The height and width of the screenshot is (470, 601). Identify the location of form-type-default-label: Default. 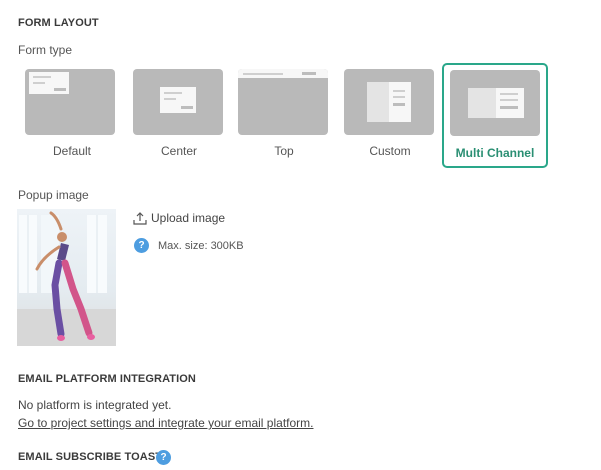
(72, 151).